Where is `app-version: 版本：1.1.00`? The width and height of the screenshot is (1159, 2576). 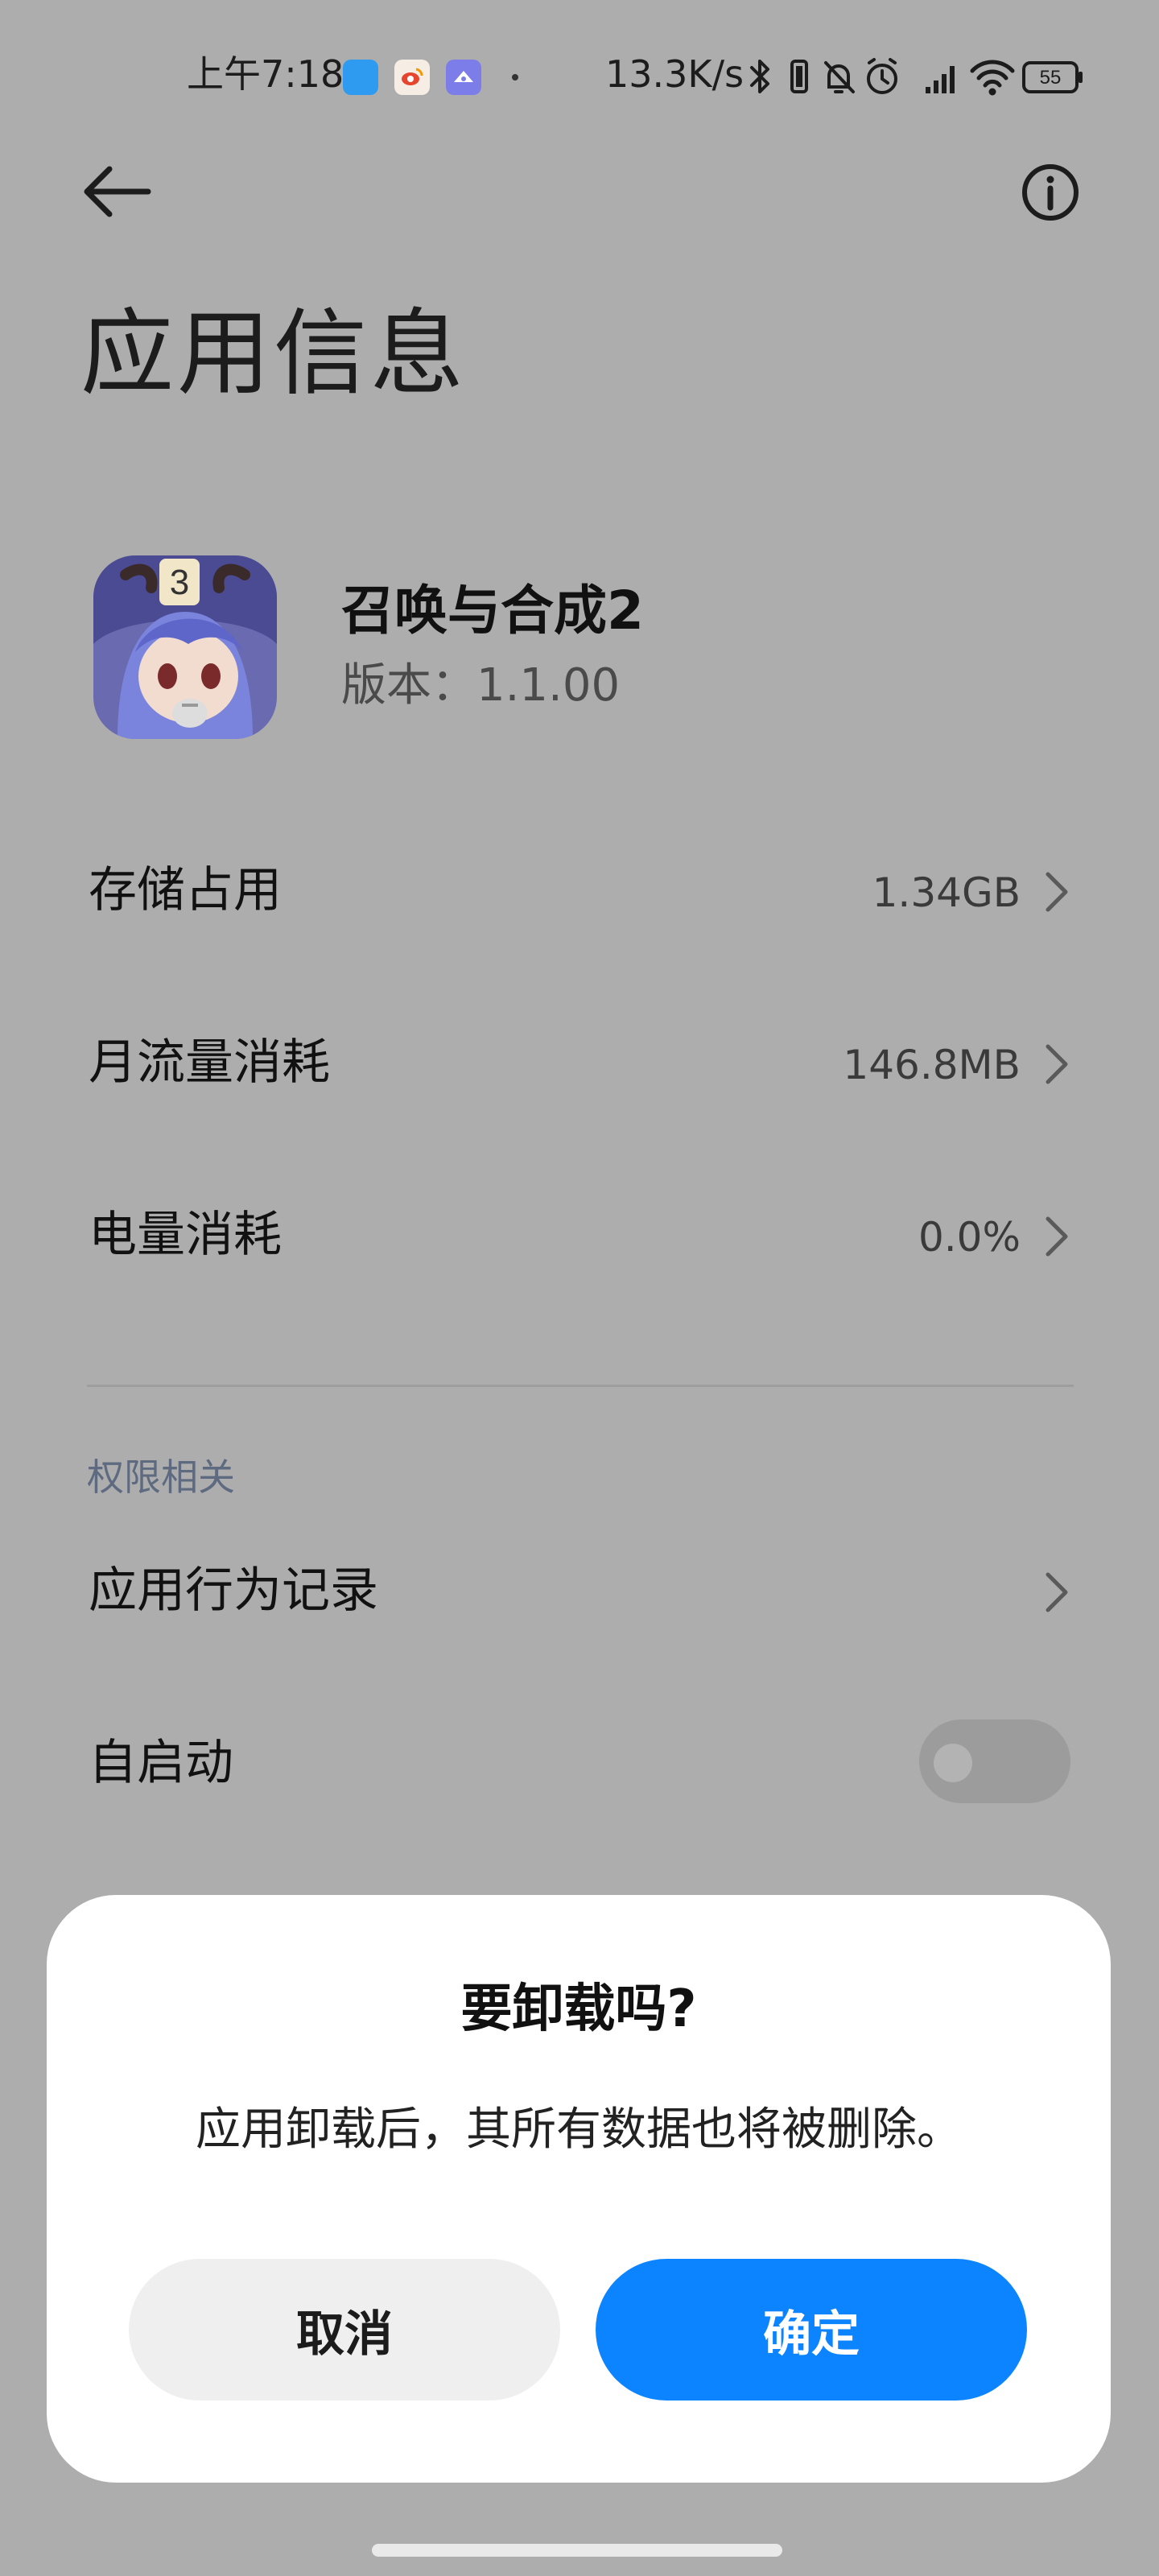
app-version: 版本：1.1.00 is located at coordinates (481, 685).